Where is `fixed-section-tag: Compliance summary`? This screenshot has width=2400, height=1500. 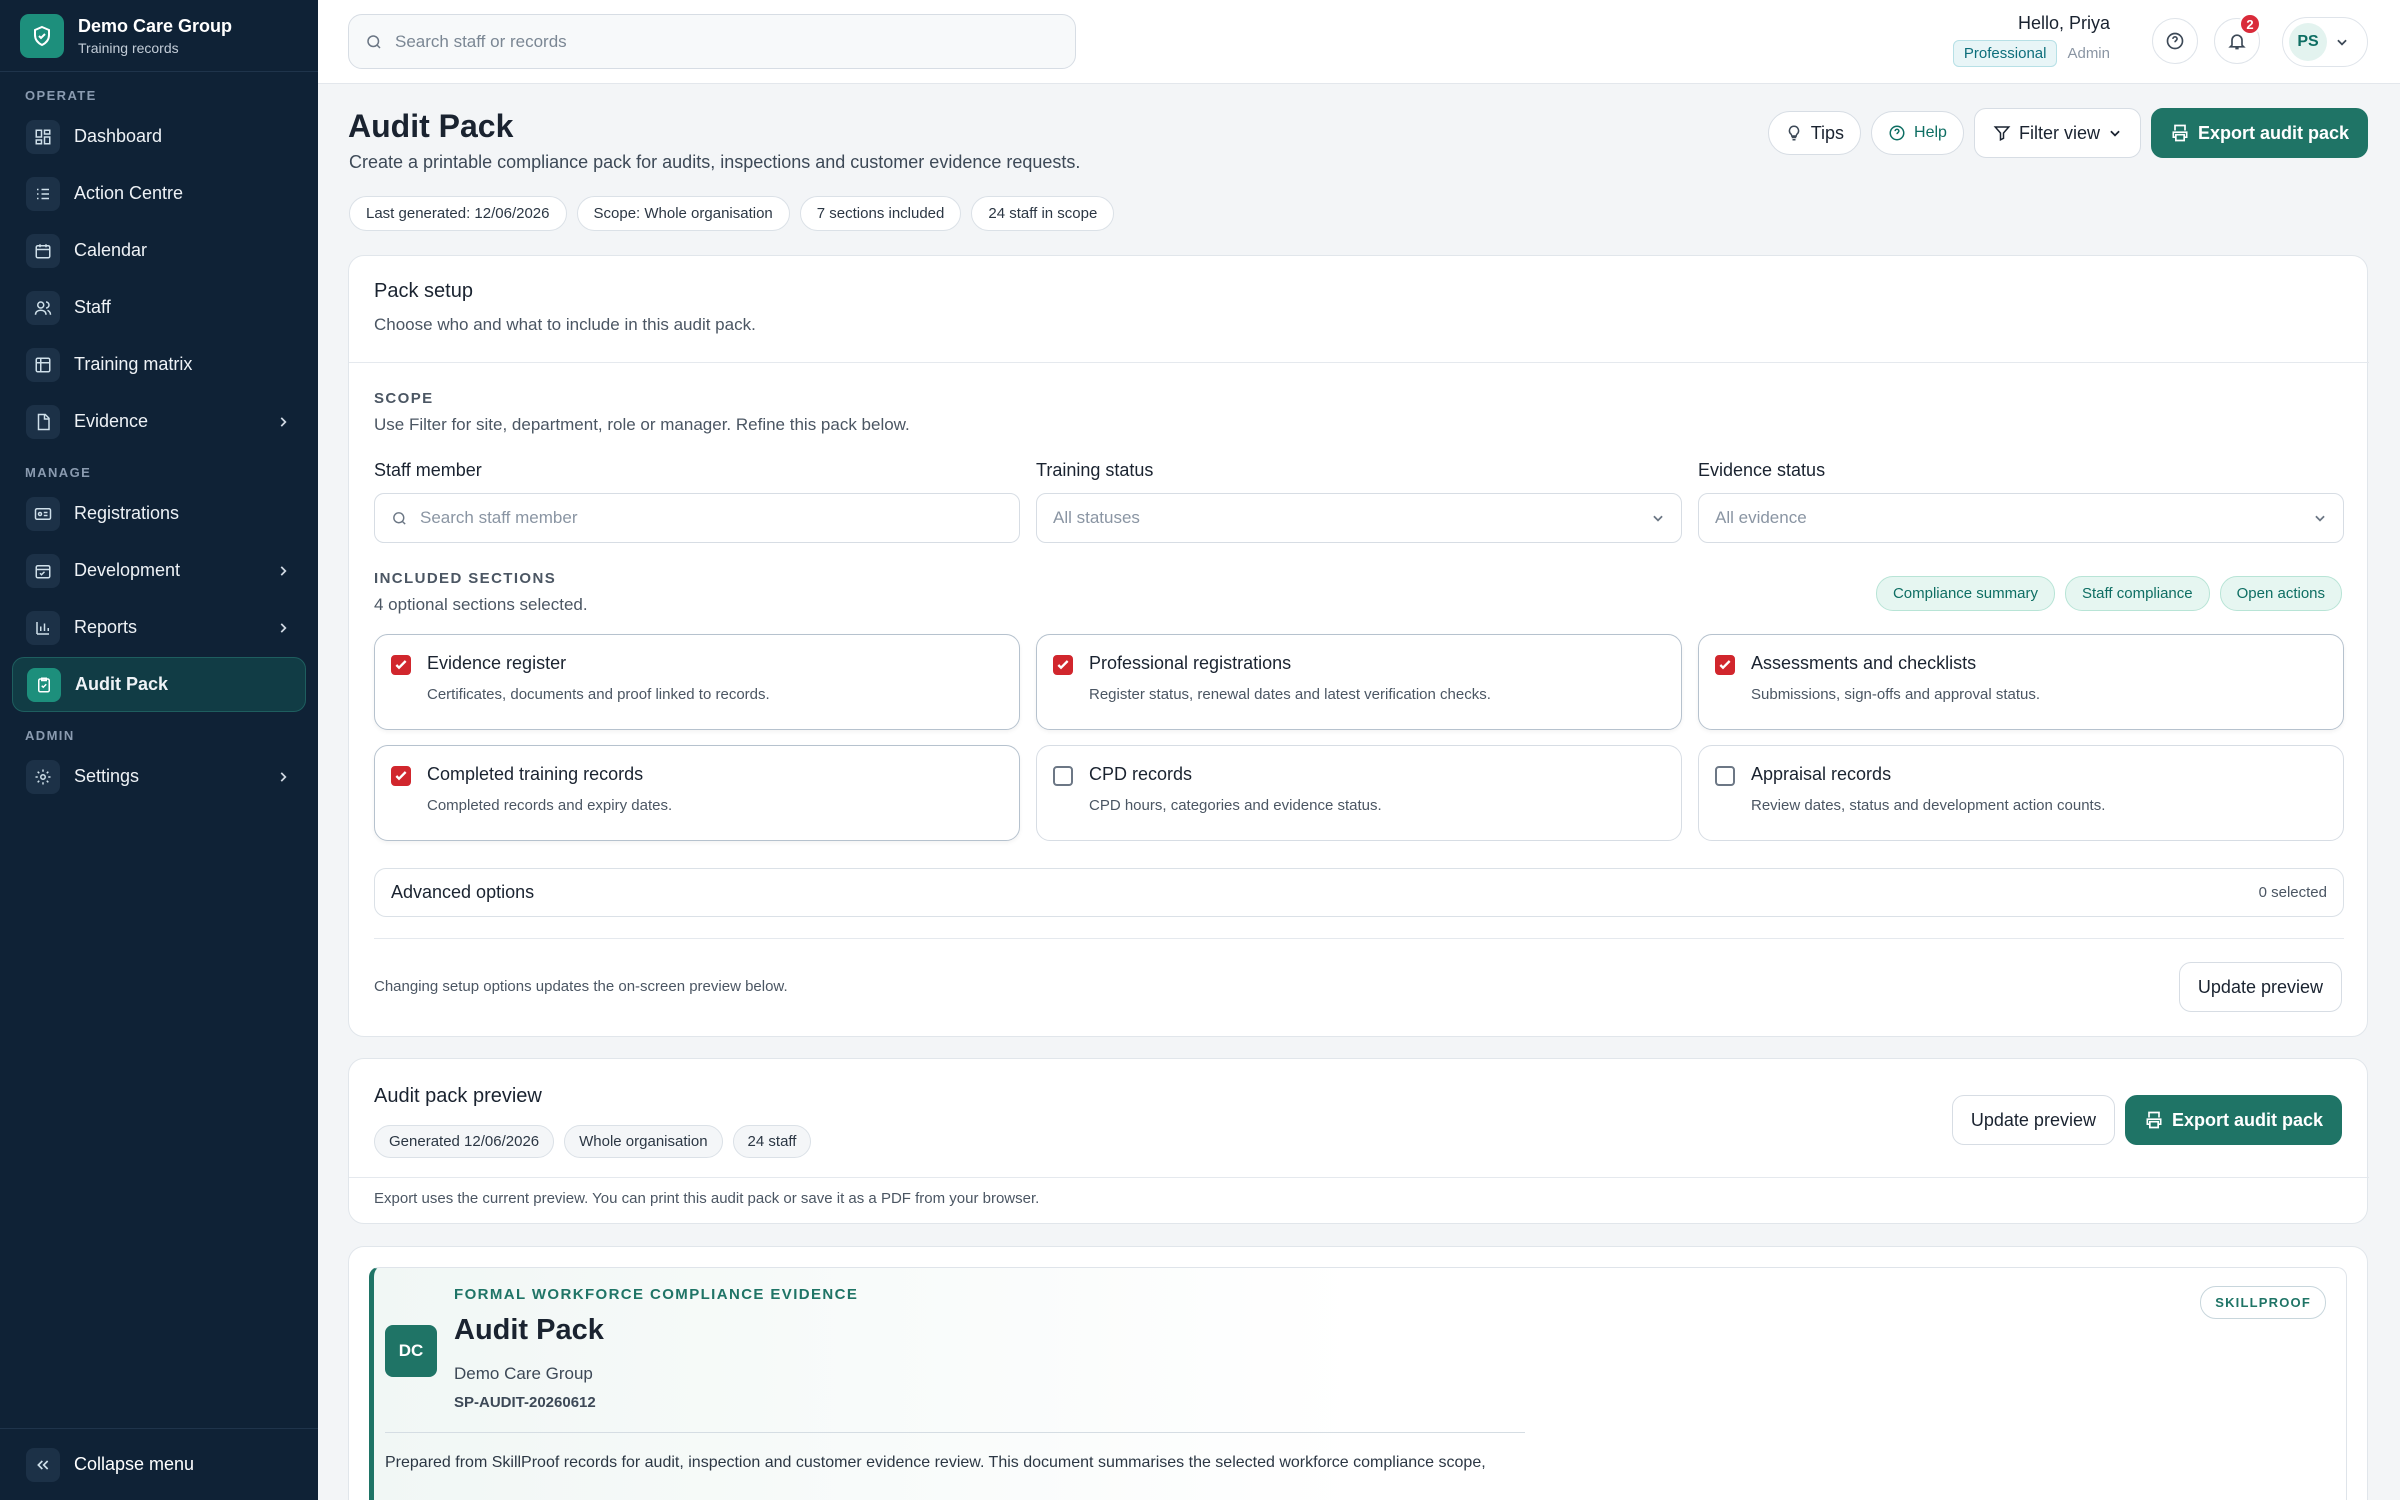
fixed-section-tag: Compliance summary is located at coordinates (1965, 593).